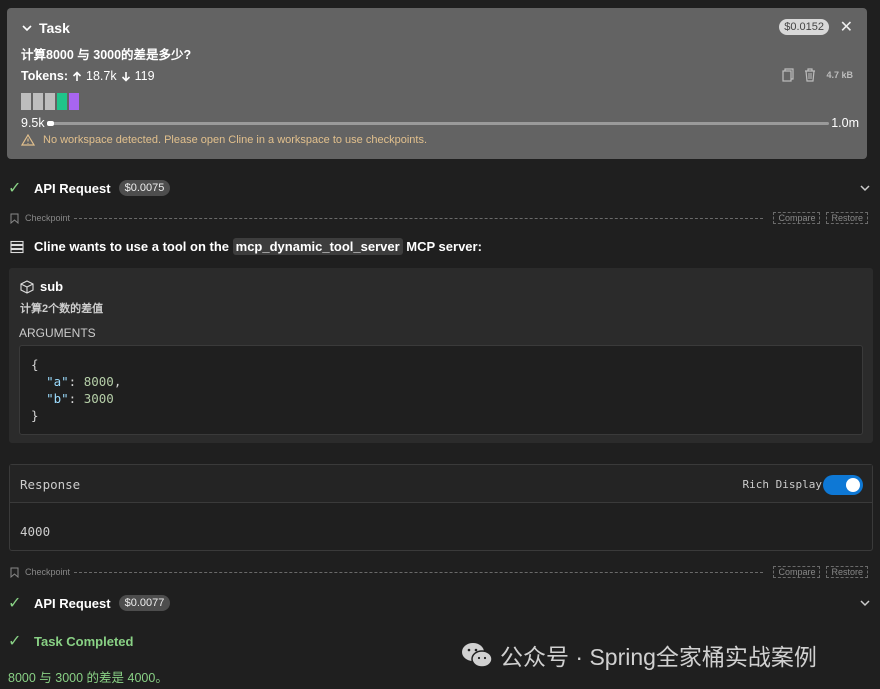 The image size is (880, 689). Describe the element at coordinates (132, 246) in the screenshot. I see `tool-request-prefix: Cline wants to use a tool on the` at that location.